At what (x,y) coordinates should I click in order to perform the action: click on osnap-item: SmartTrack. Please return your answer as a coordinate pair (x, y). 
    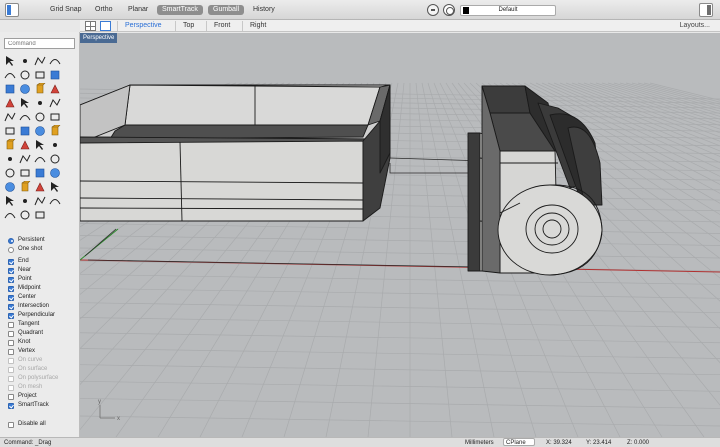
    Looking at the image, I should click on (44, 405).